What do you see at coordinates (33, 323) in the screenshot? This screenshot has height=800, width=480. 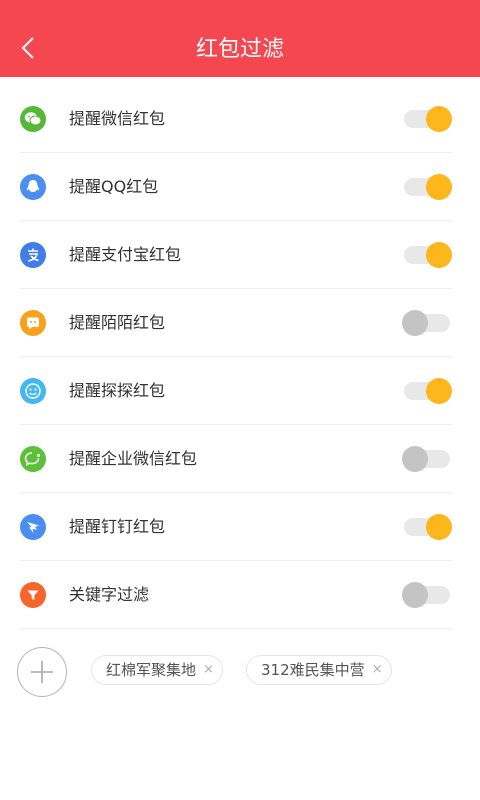 I see `momo-icon` at bounding box center [33, 323].